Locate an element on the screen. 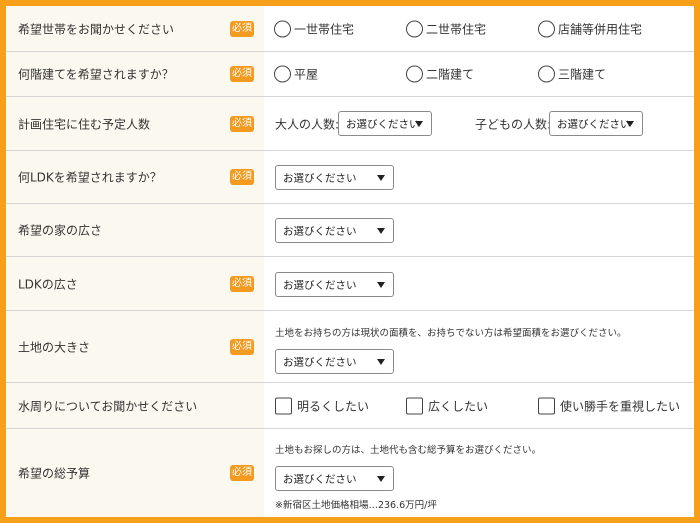  land-size-select: お選びください is located at coordinates (334, 361).